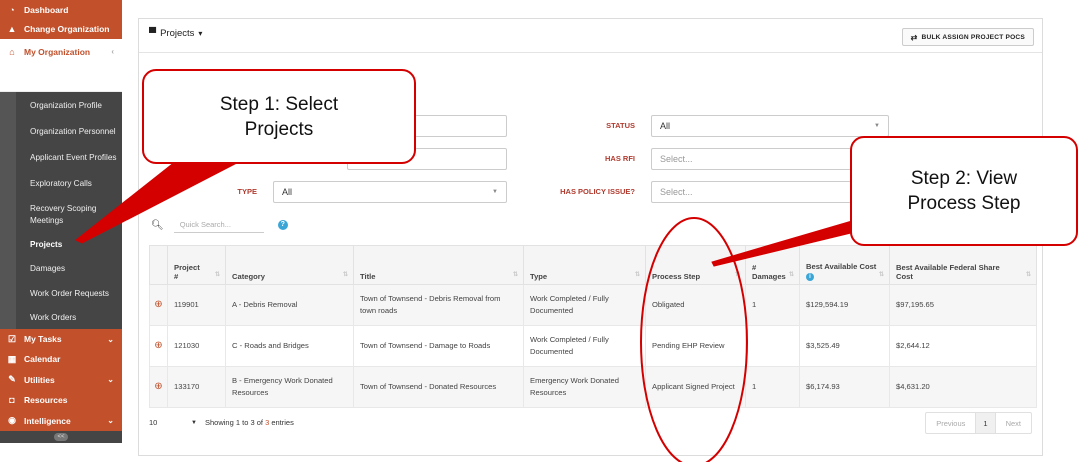  Describe the element at coordinates (282, 422) in the screenshot. I see `showing-suffix: entries` at that location.